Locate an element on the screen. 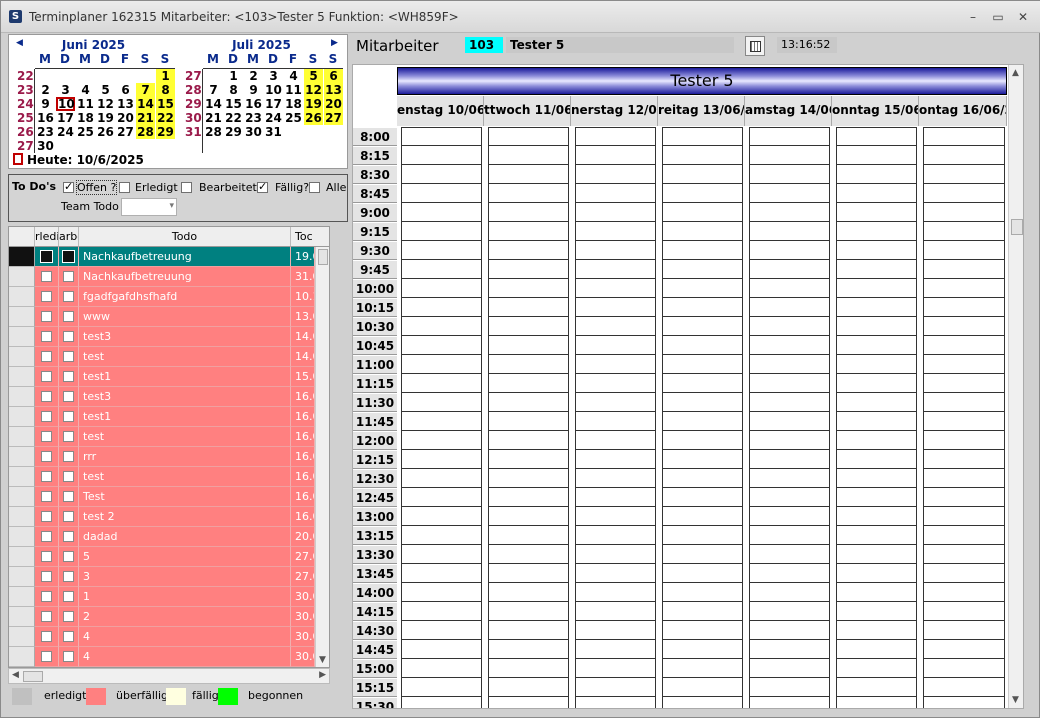  calendar-day: 19 is located at coordinates (313, 104).